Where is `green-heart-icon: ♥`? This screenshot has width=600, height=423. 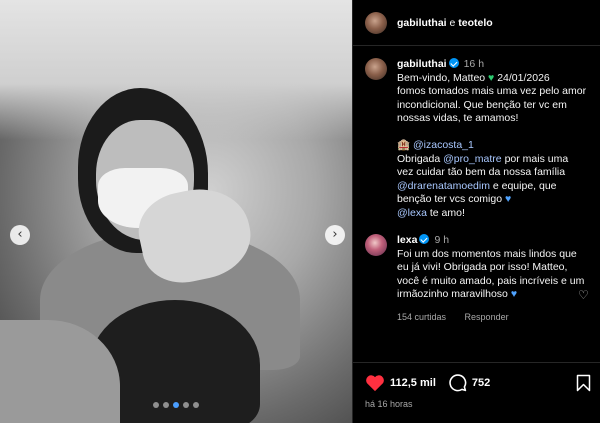 green-heart-icon: ♥ is located at coordinates (491, 77).